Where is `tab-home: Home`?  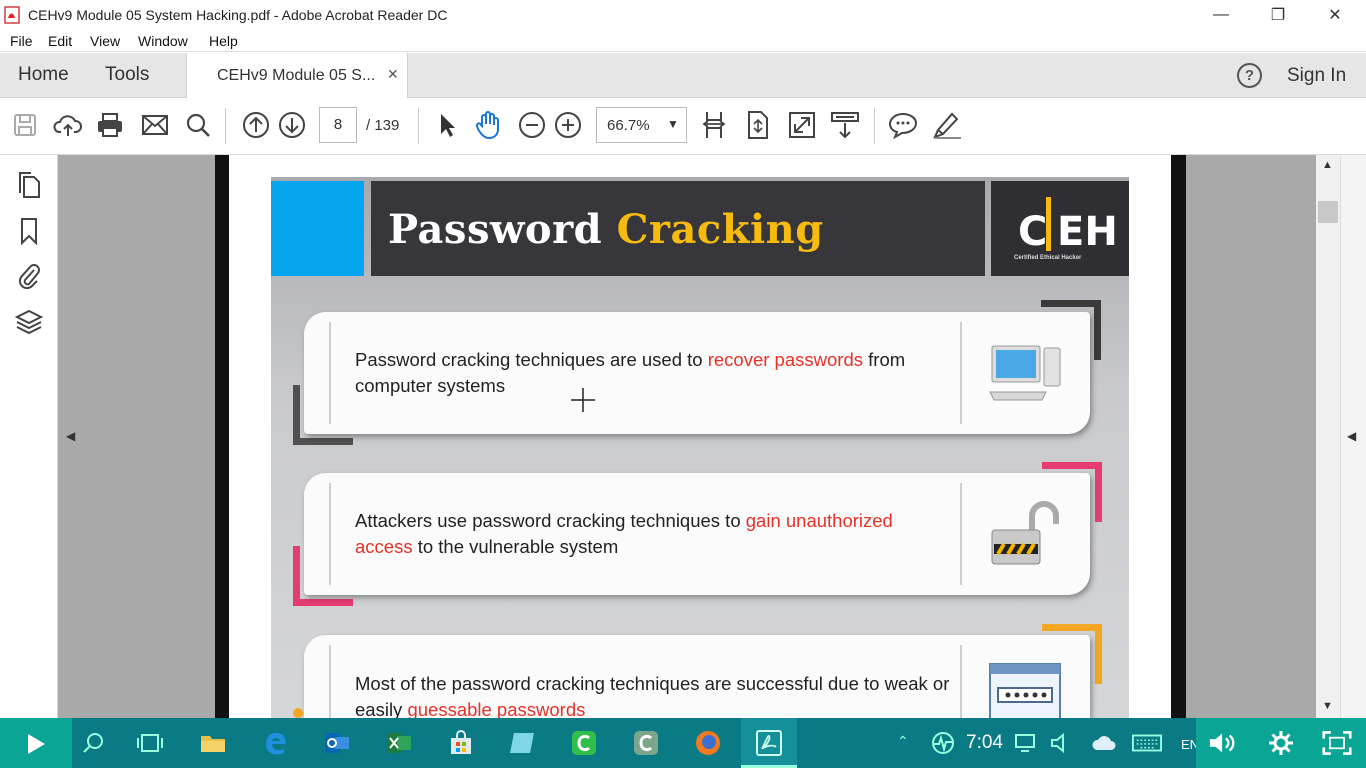 tab-home: Home is located at coordinates (43, 75).